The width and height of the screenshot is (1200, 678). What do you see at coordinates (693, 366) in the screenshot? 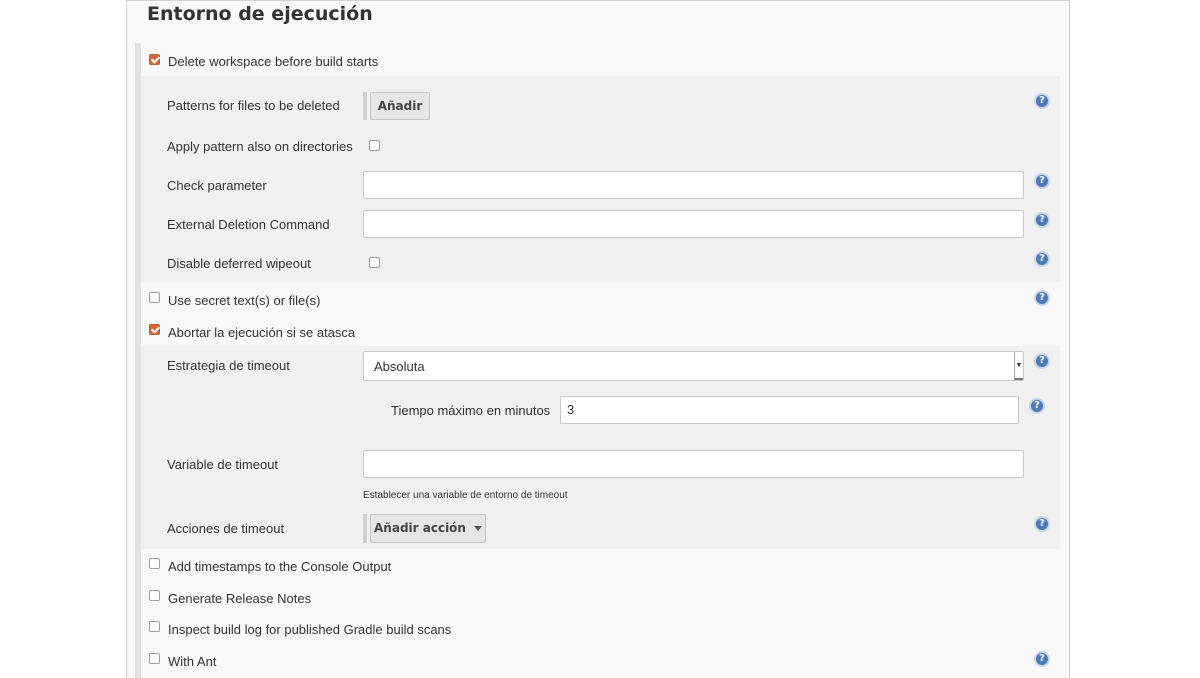
I see `timeout-strategy-select: Absoluta ▼` at bounding box center [693, 366].